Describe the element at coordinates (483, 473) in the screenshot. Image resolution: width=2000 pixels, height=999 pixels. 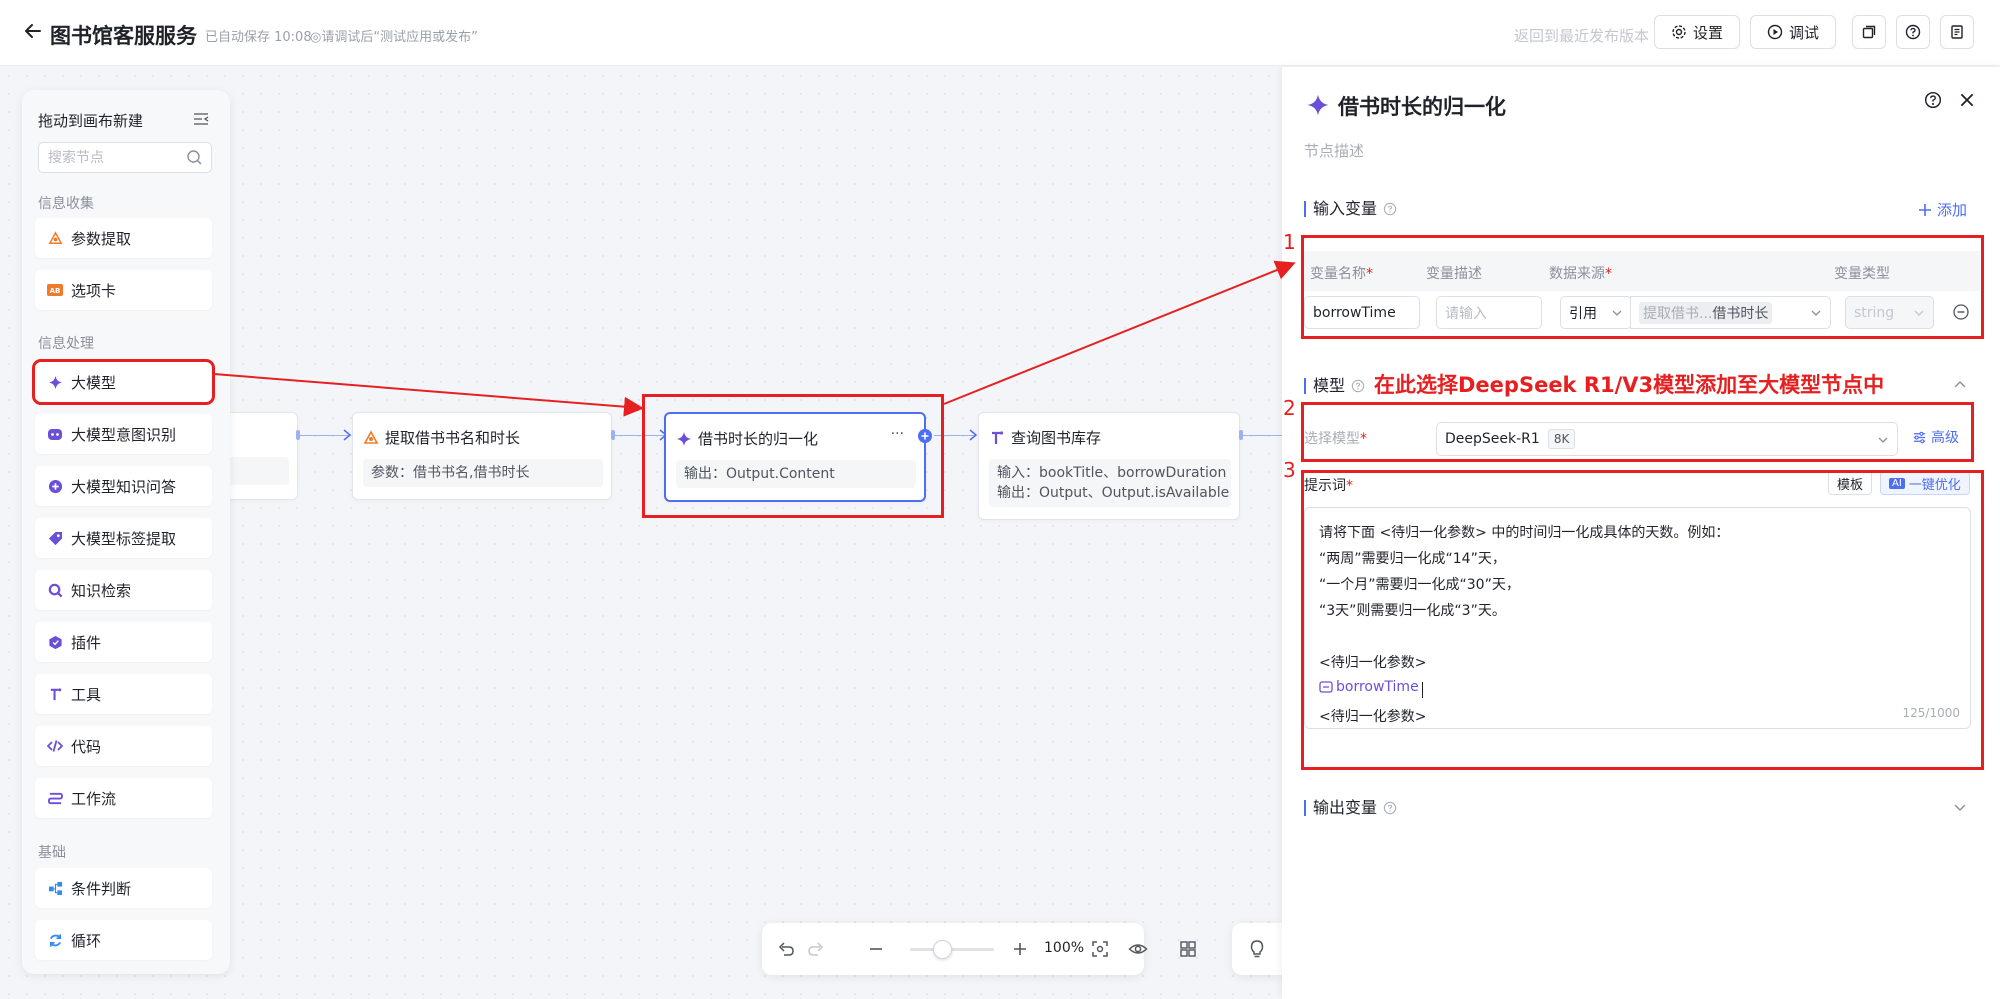
I see `flow-node-extract-body: 参数：借书书名,借书时长` at that location.